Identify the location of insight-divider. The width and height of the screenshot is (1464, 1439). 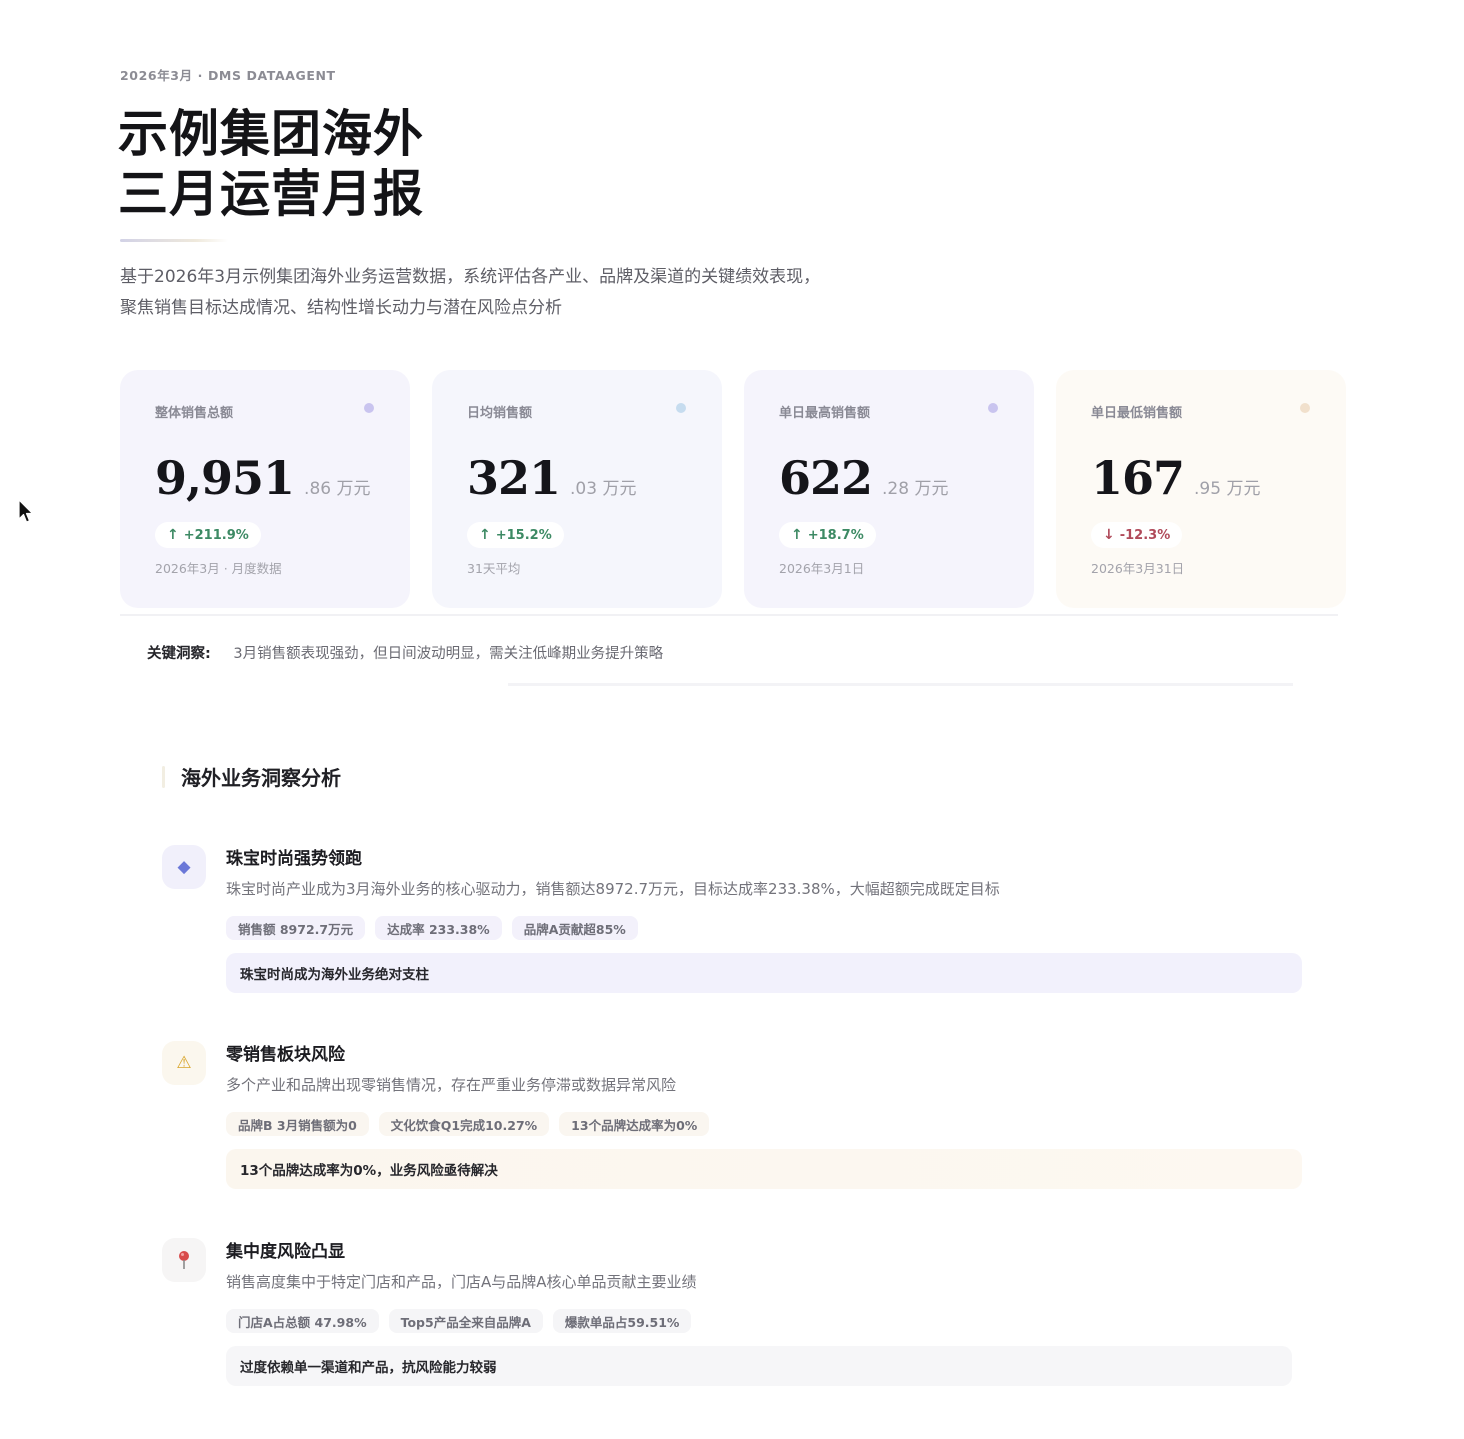
(900, 684).